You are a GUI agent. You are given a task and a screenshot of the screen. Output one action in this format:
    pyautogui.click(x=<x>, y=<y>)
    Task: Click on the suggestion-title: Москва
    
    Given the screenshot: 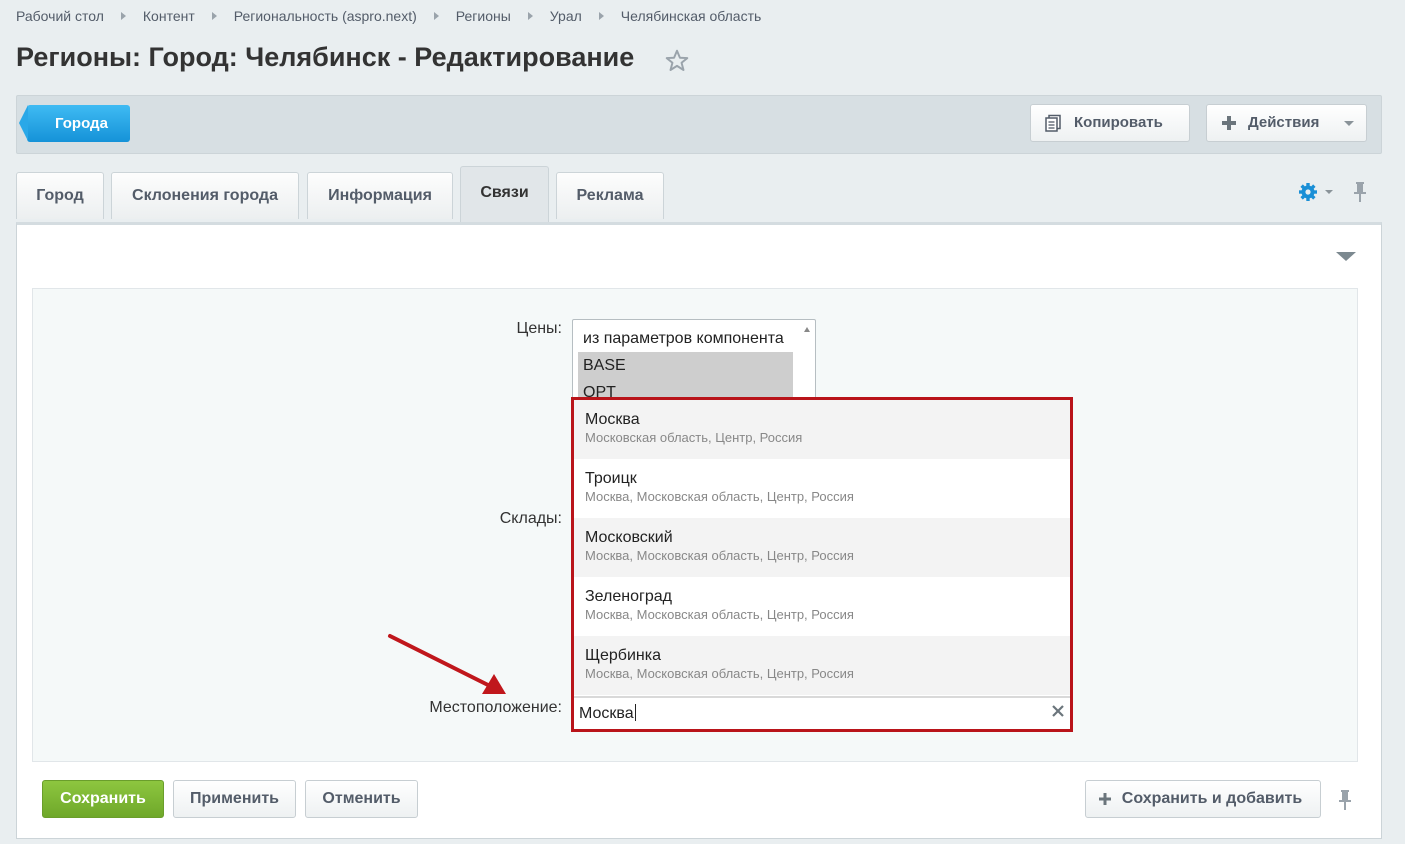 What is the action you would take?
    pyautogui.click(x=612, y=419)
    